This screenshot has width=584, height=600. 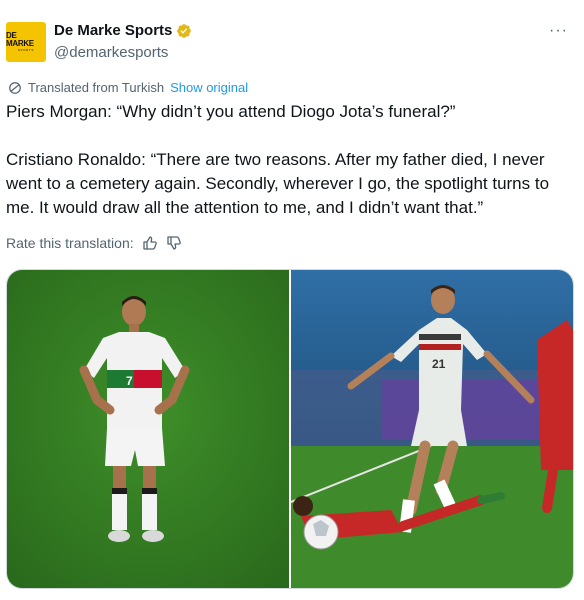 What do you see at coordinates (113, 30) in the screenshot?
I see `display-name: De Marke Sports` at bounding box center [113, 30].